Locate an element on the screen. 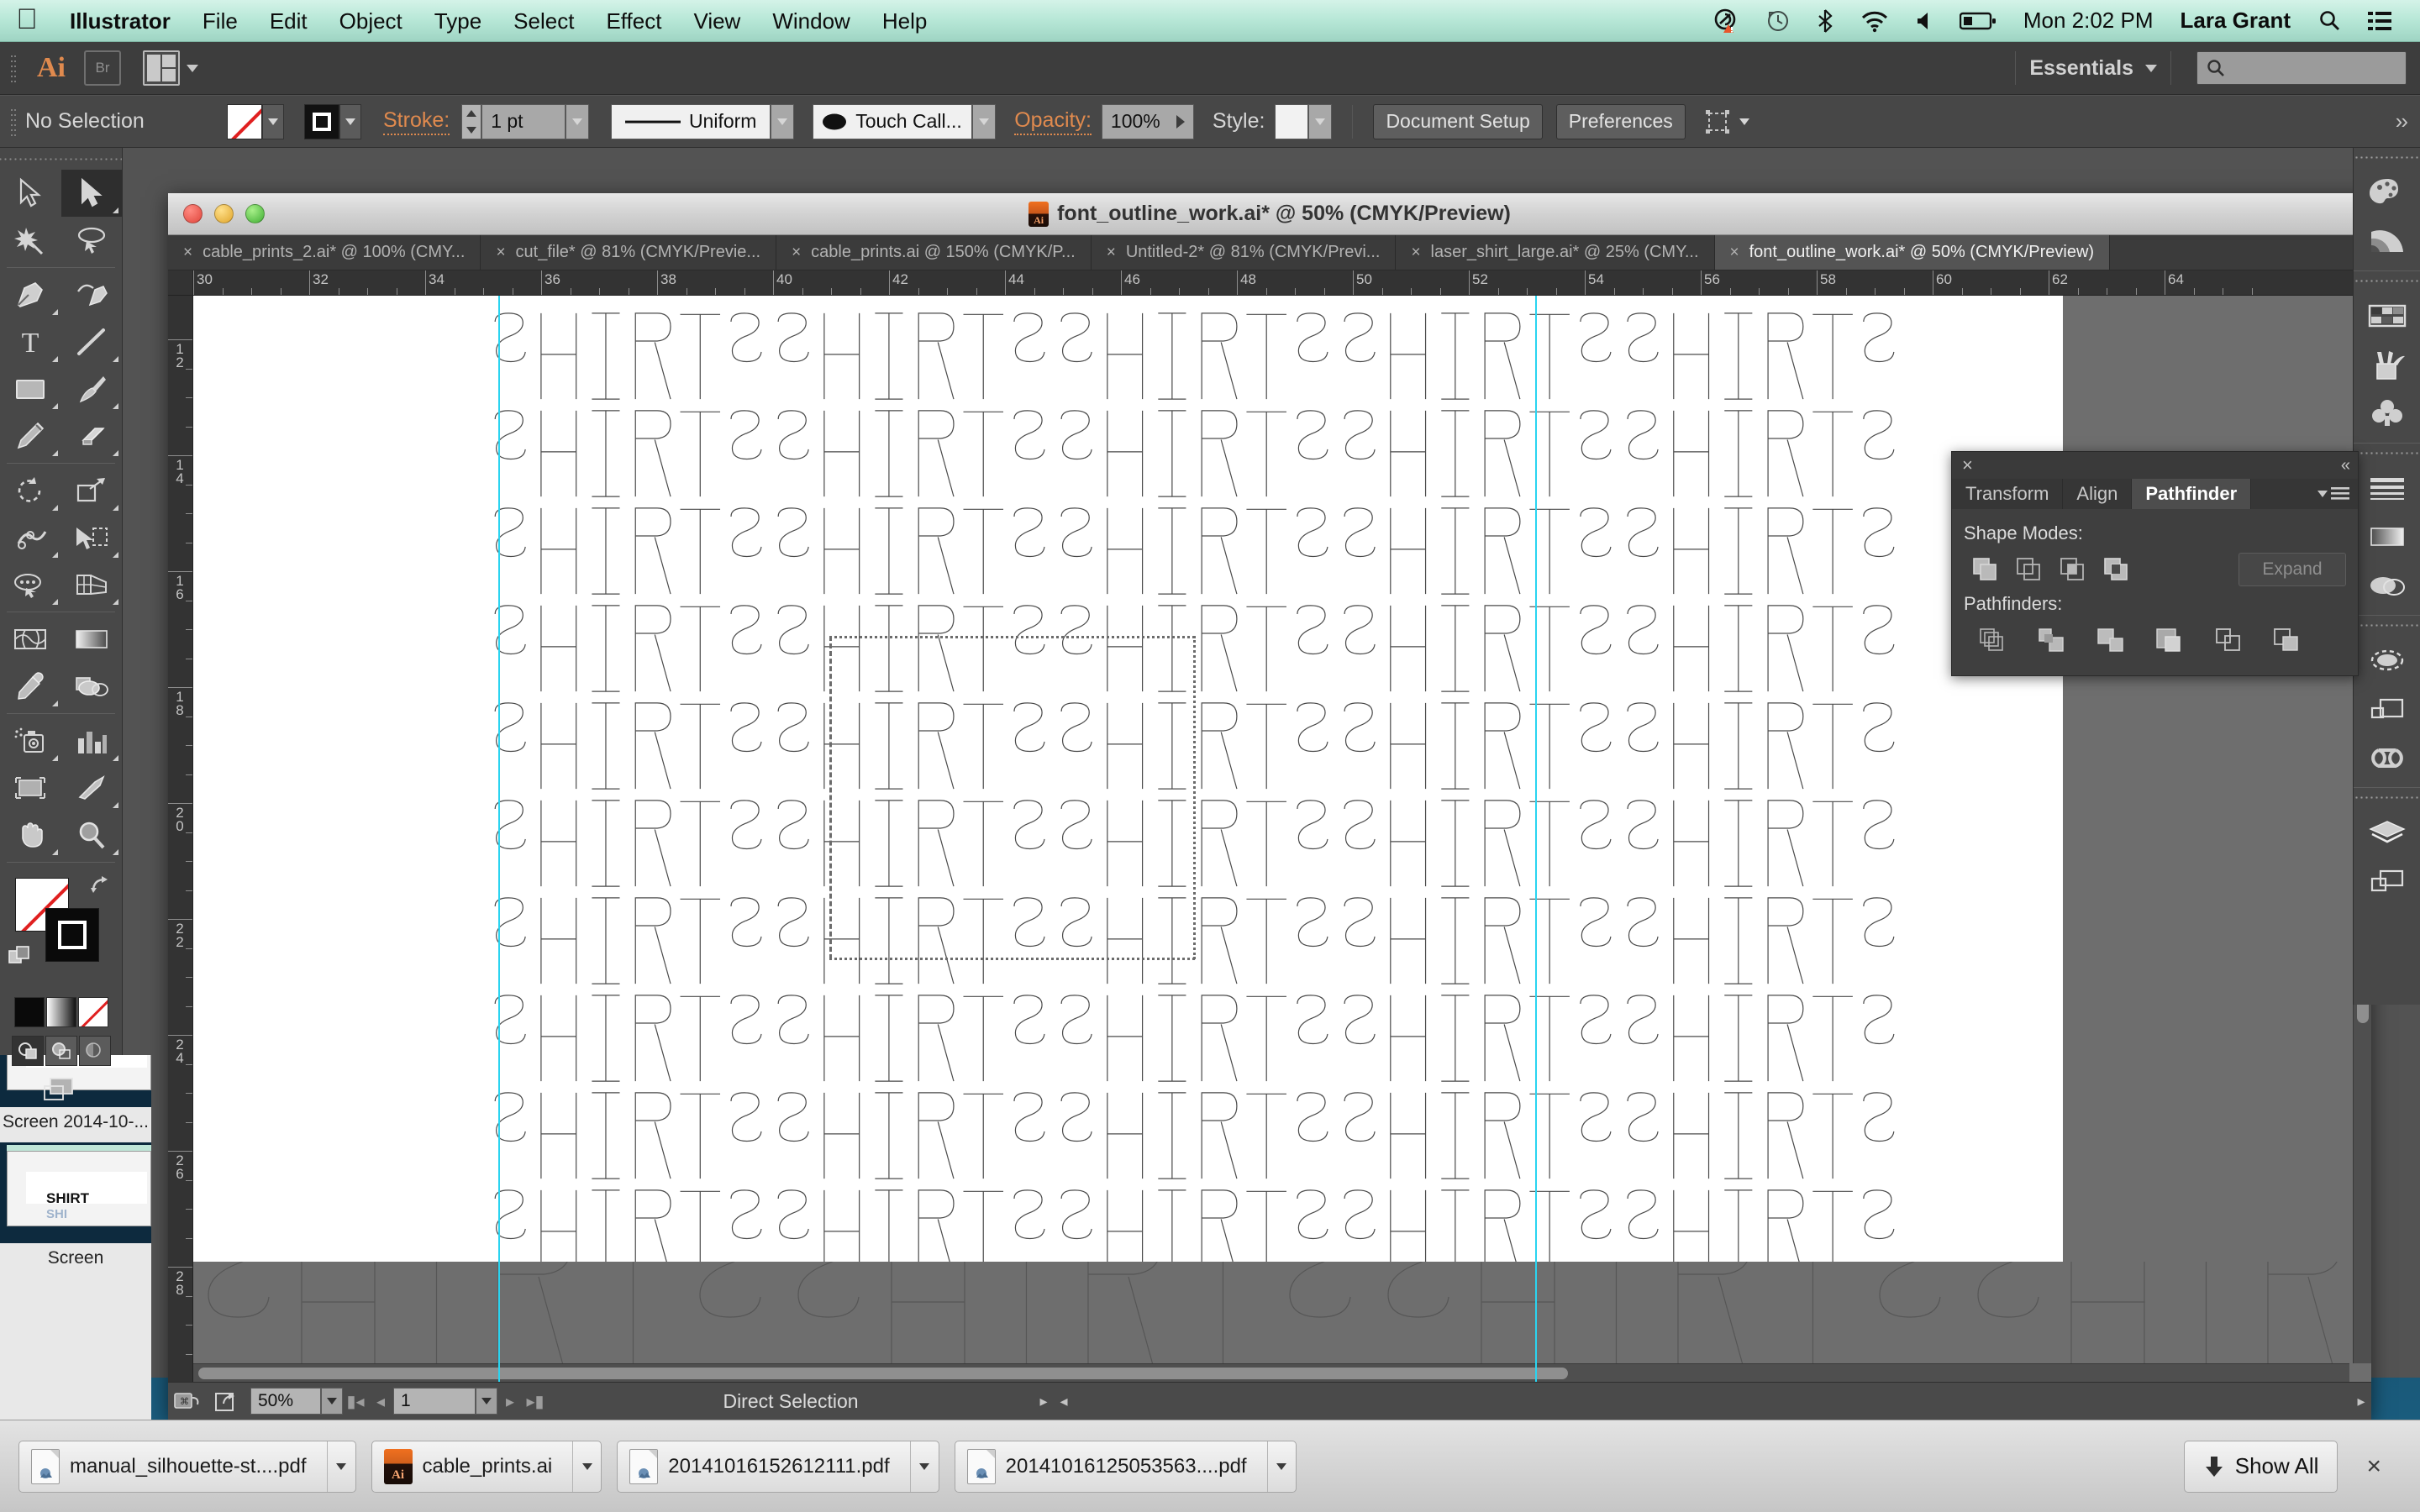 This screenshot has height=1512, width=2420. download-item: 20141016152612111.pdf is located at coordinates (778, 1466).